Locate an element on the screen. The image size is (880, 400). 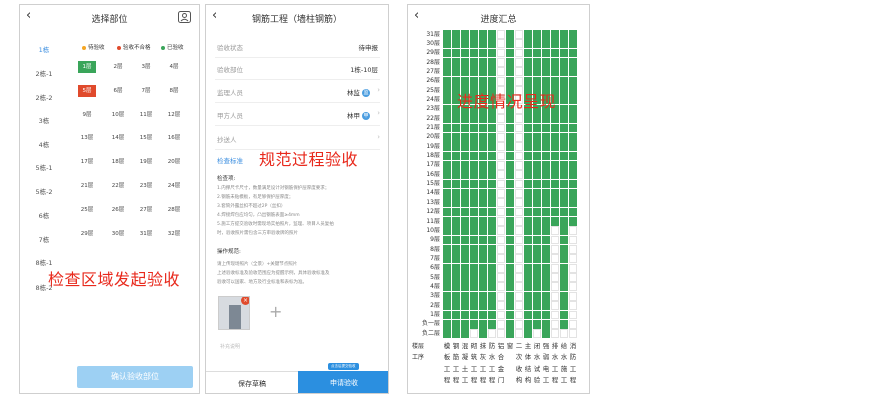
building-item: 6栋 is located at coordinates (44, 215).